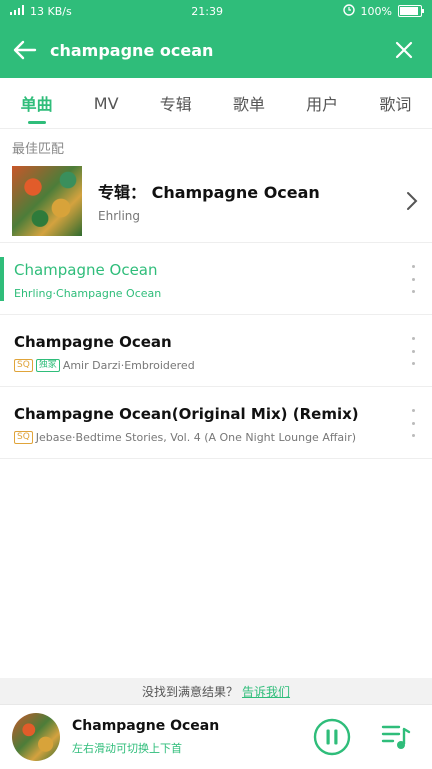  Describe the element at coordinates (395, 103) in the screenshot. I see `tab-lyrics: 歌词` at that location.